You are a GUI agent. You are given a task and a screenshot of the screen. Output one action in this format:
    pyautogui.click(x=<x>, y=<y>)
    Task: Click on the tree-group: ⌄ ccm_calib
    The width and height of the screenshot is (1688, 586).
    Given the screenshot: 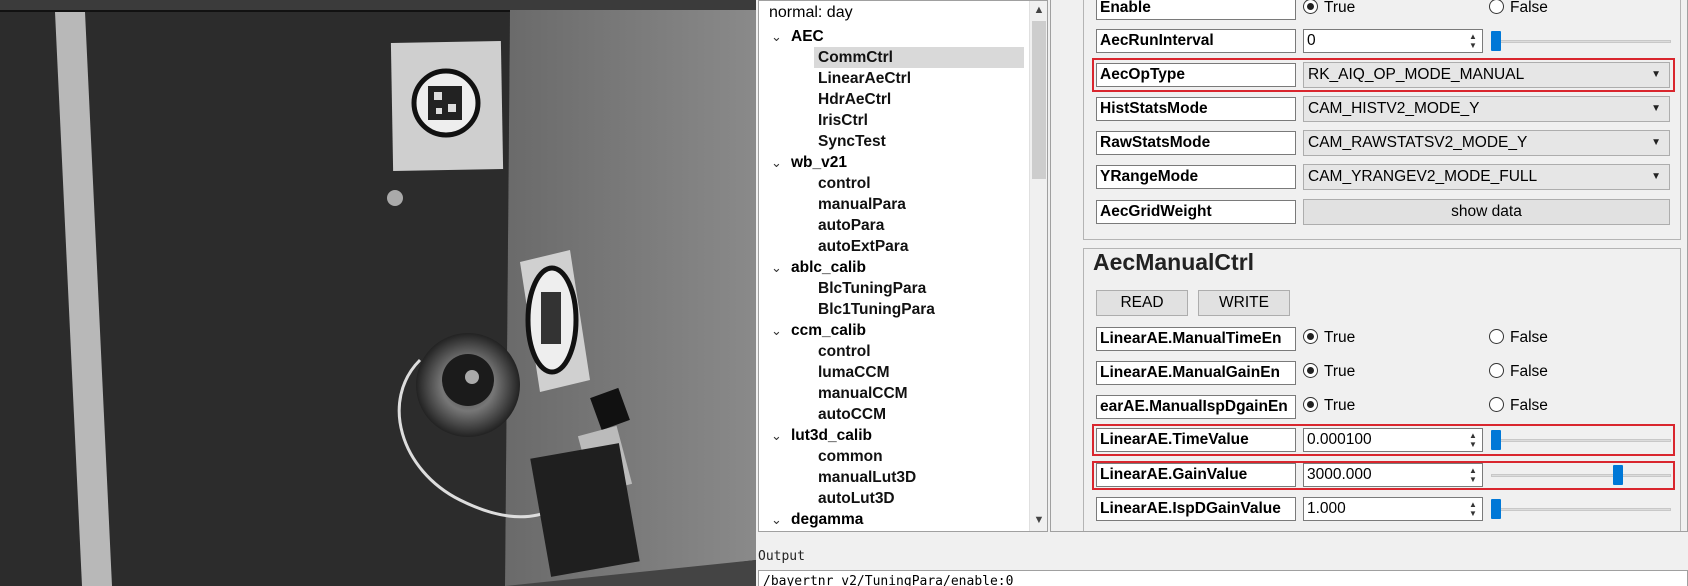 What is the action you would take?
    pyautogui.click(x=894, y=330)
    